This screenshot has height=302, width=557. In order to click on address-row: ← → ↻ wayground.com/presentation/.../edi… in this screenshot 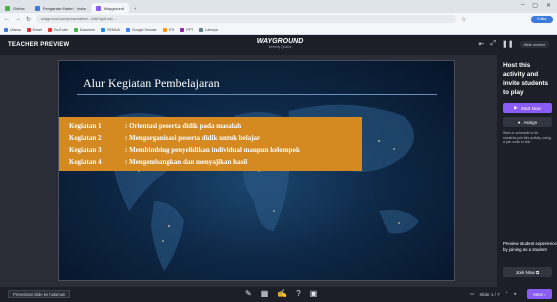, I will do `click(278, 19)`.